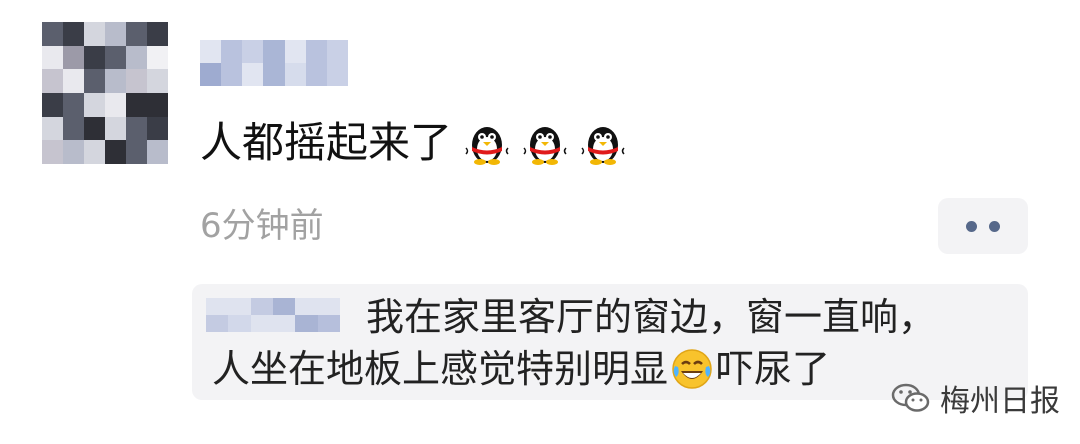  Describe the element at coordinates (773, 369) in the screenshot. I see `reply-text-after-emoji: 吓尿了` at that location.